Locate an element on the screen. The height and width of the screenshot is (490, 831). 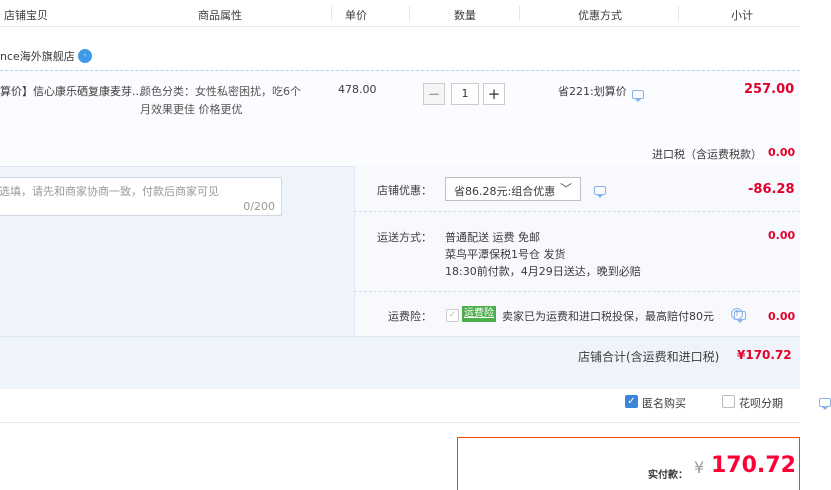
quantity-increase-button: + is located at coordinates (494, 94).